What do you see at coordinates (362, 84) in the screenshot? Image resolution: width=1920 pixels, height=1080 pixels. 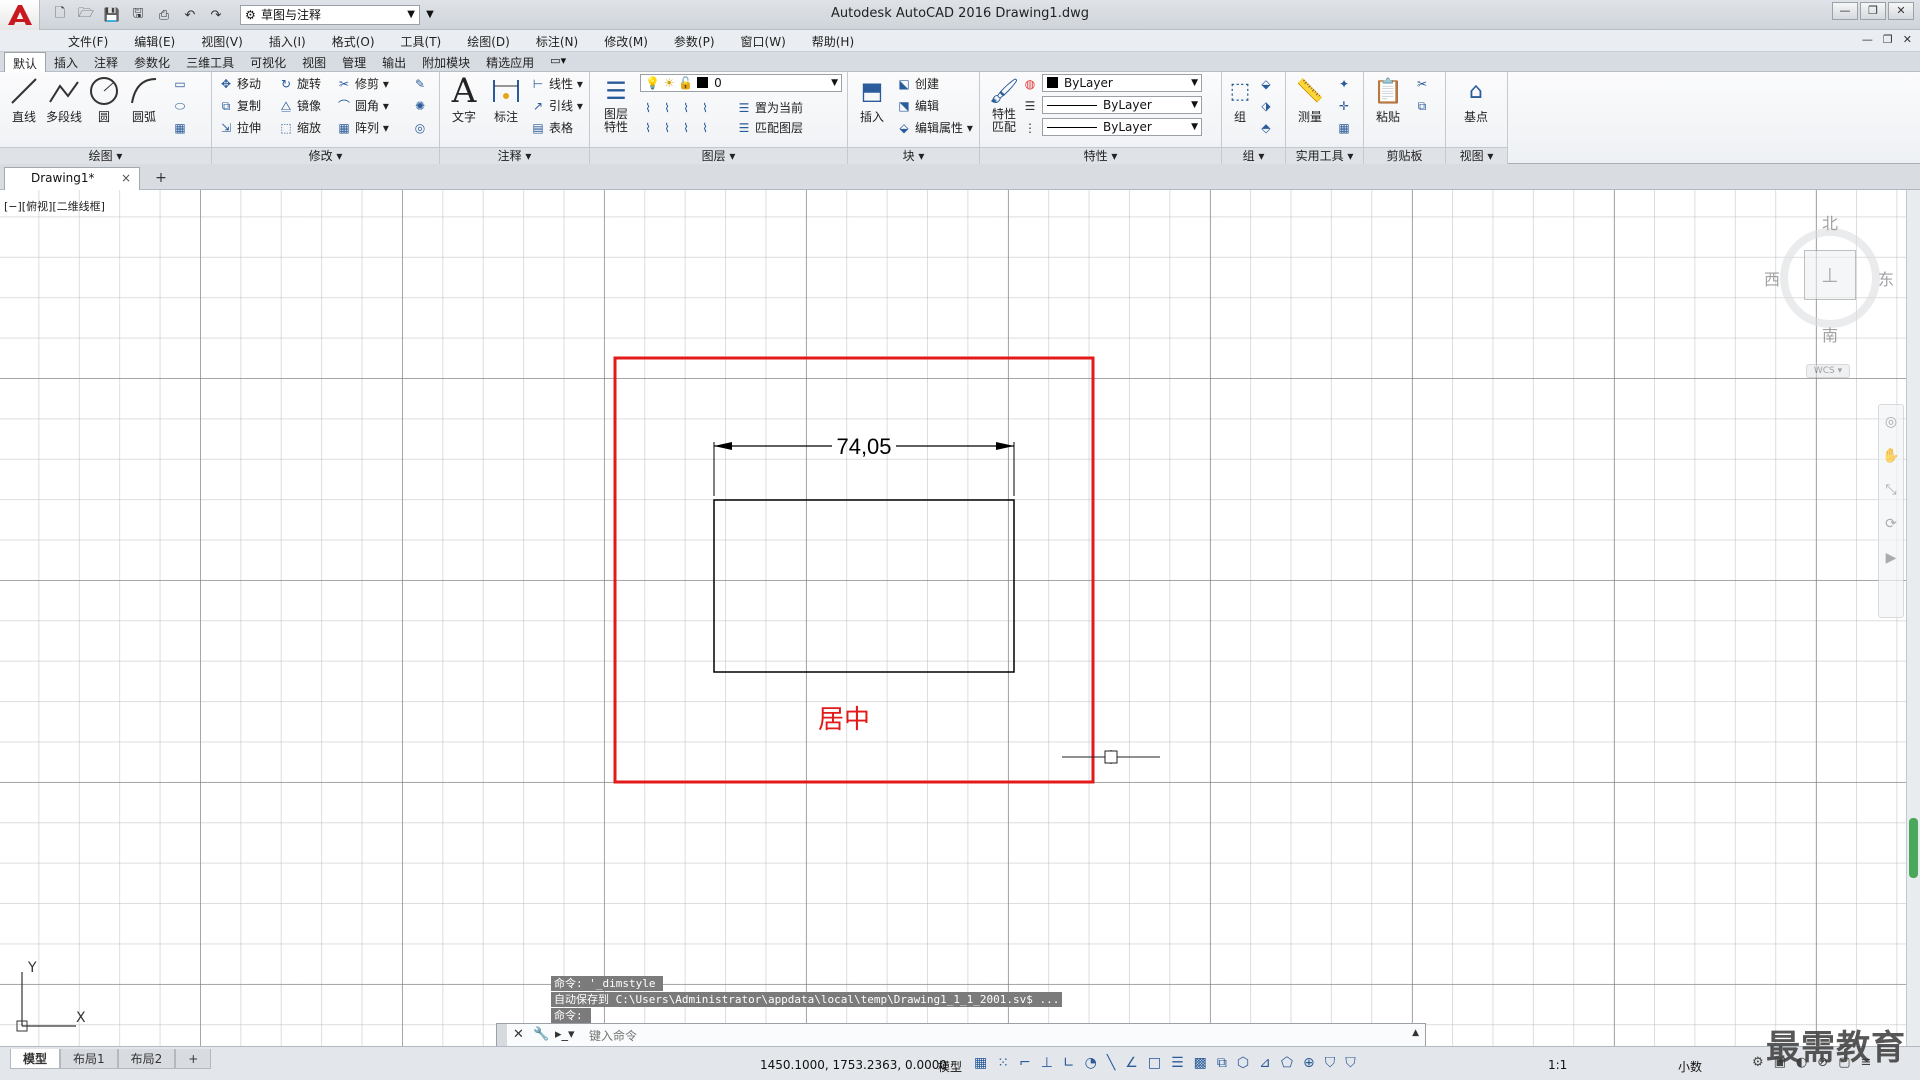 I see `trim-button: ✂ 修剪 ▾` at bounding box center [362, 84].